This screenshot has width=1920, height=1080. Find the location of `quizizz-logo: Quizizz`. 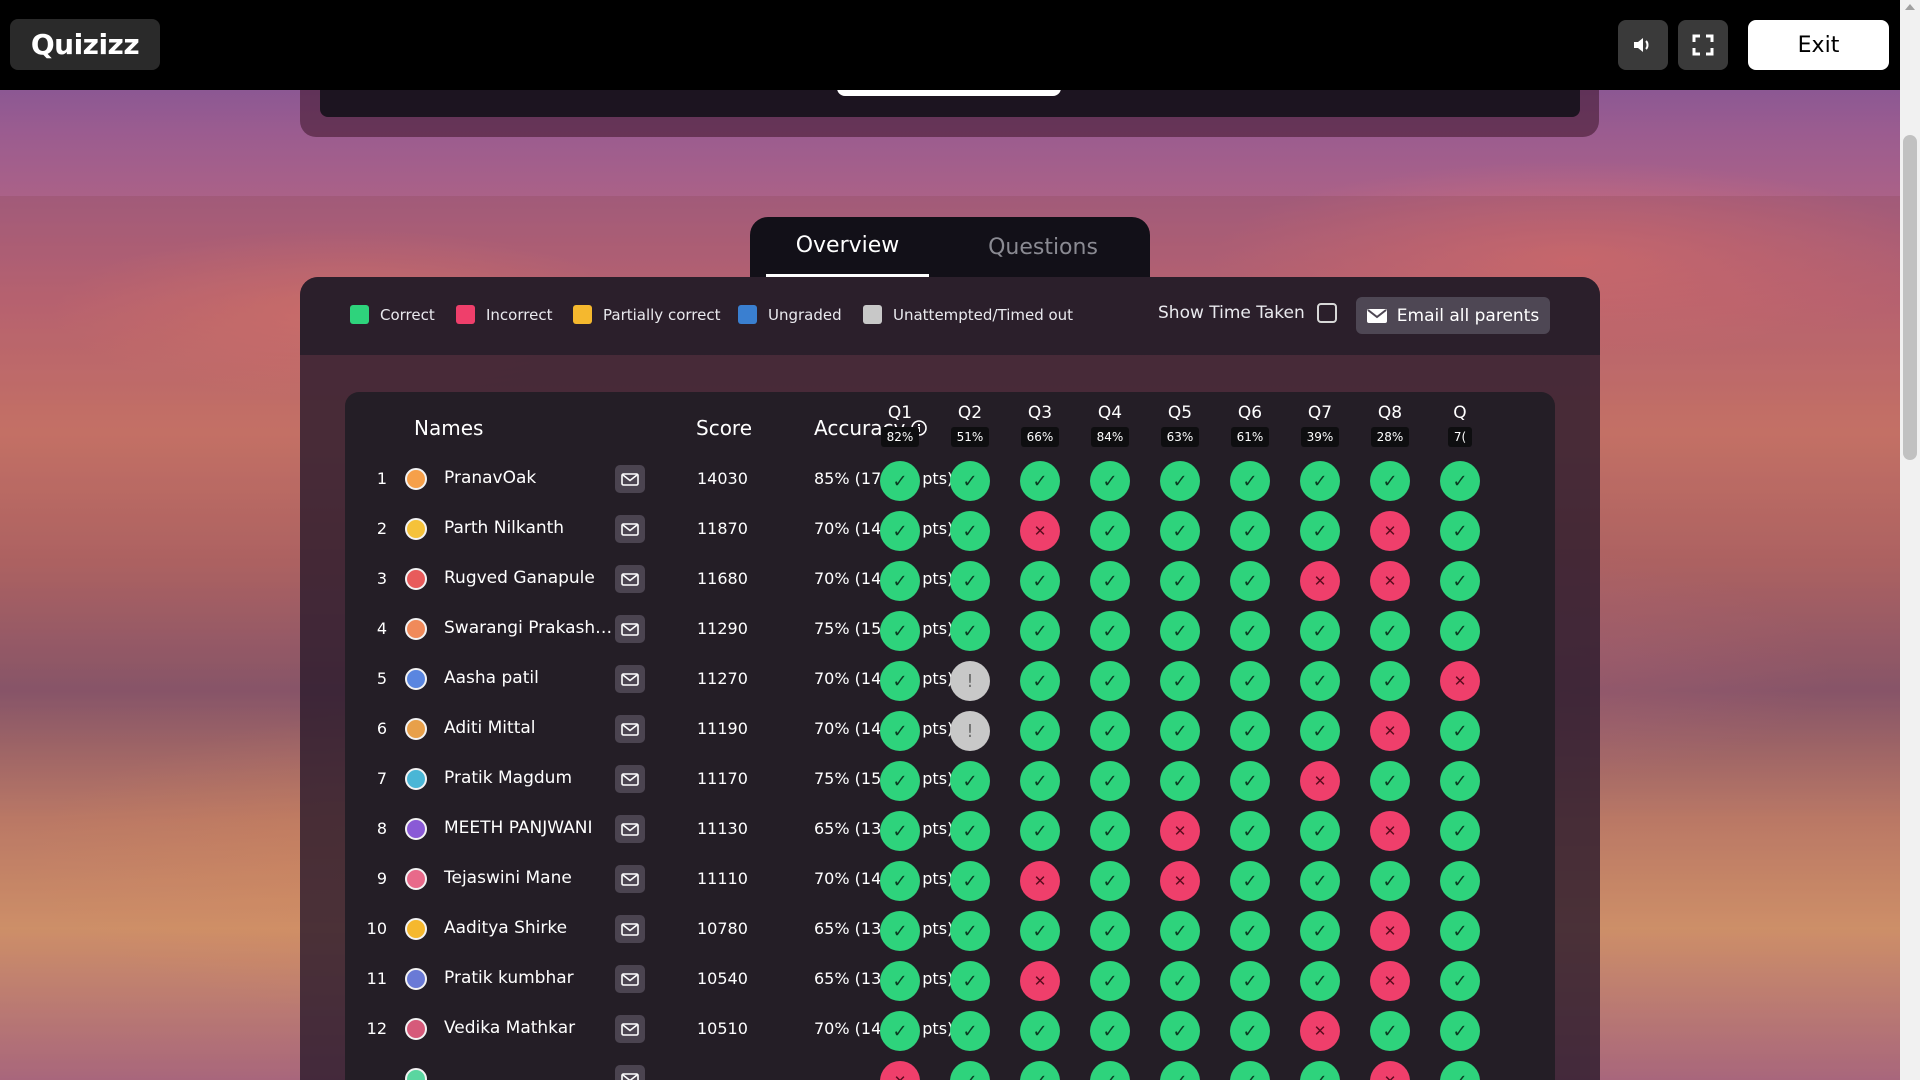

quizizz-logo: Quizizz is located at coordinates (85, 44).